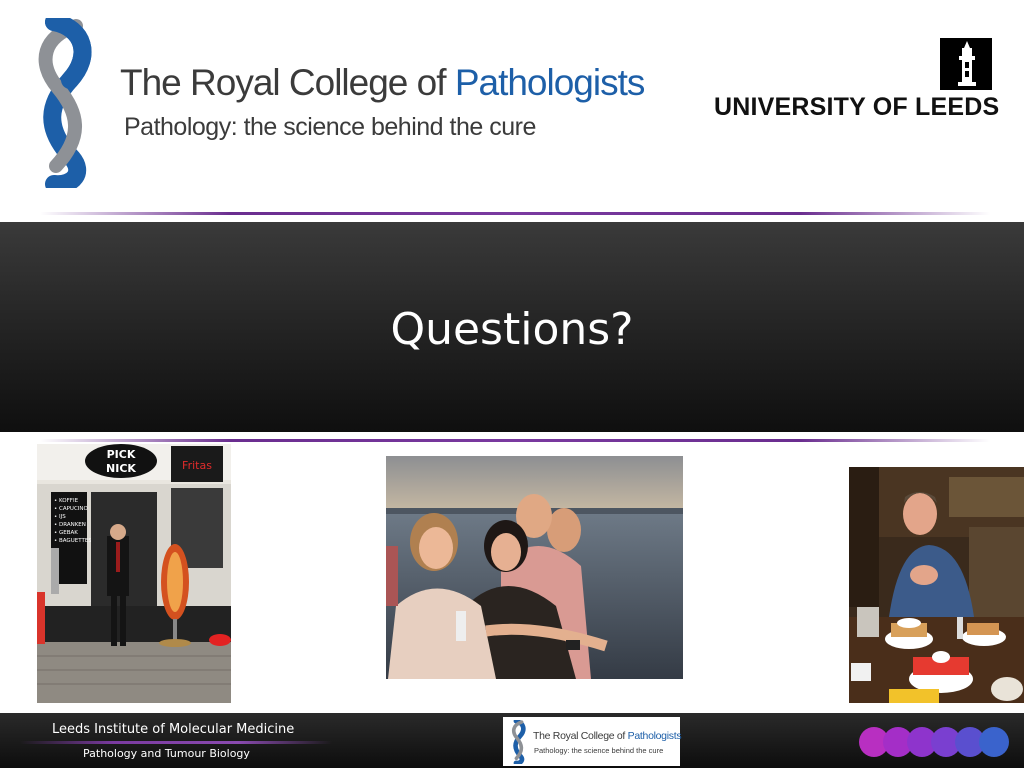 The image size is (1024, 768). What do you see at coordinates (176, 742) in the screenshot?
I see `footer-divider` at bounding box center [176, 742].